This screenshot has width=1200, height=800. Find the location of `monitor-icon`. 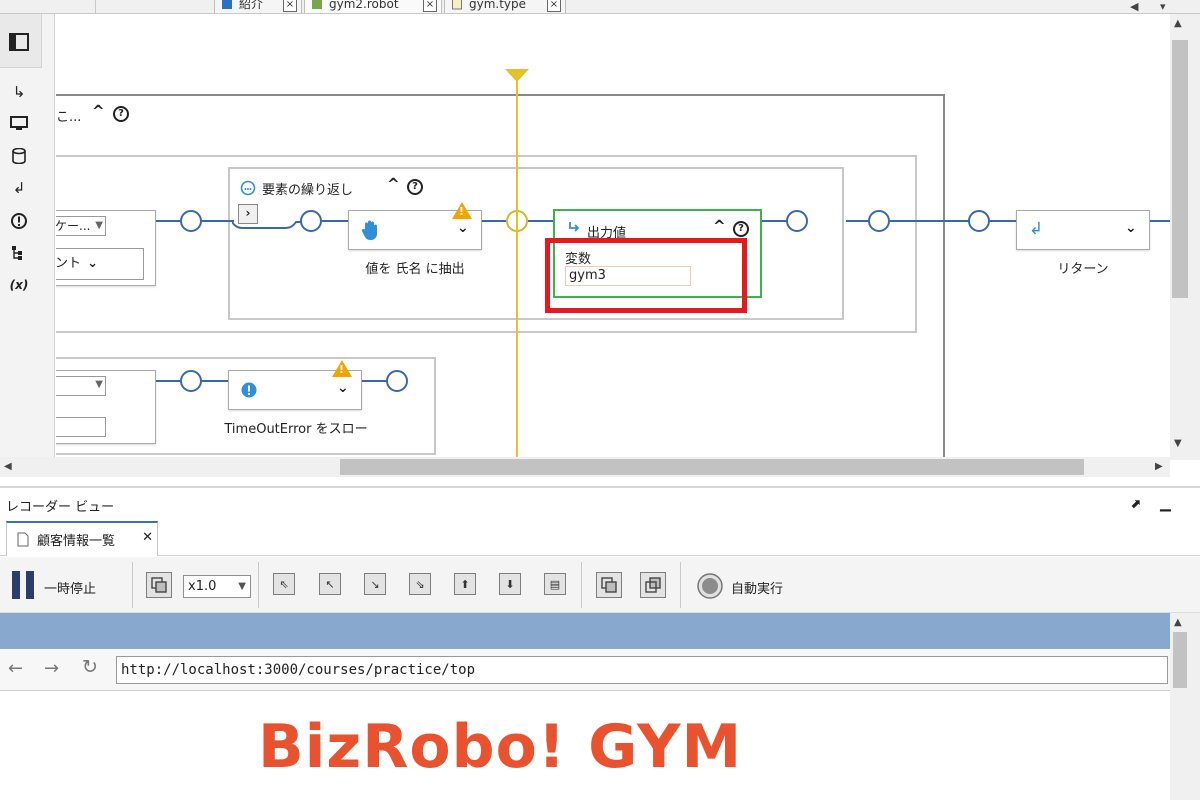

monitor-icon is located at coordinates (19, 124).